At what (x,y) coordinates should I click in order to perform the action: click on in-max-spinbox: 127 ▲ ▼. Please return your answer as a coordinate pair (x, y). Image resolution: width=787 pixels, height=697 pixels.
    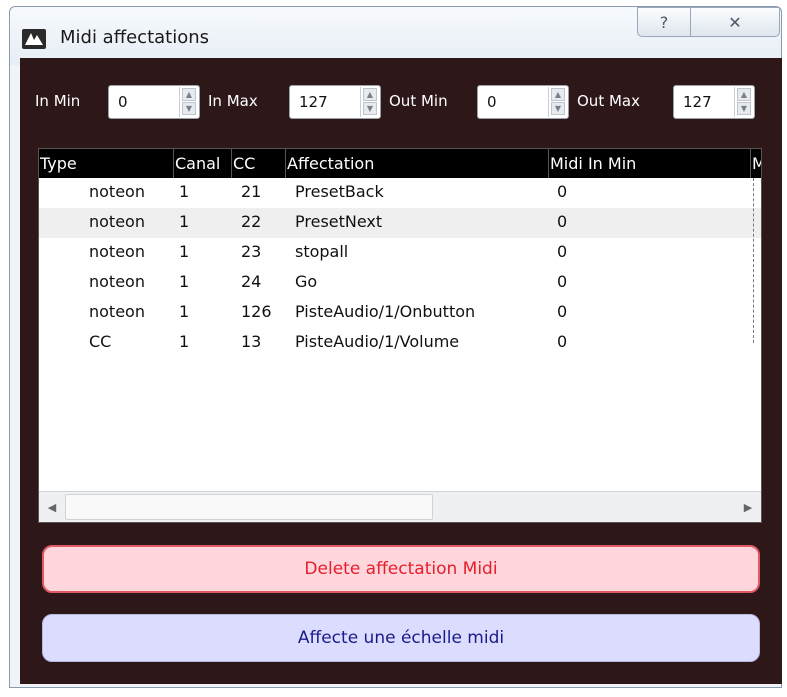
    Looking at the image, I should click on (335, 102).